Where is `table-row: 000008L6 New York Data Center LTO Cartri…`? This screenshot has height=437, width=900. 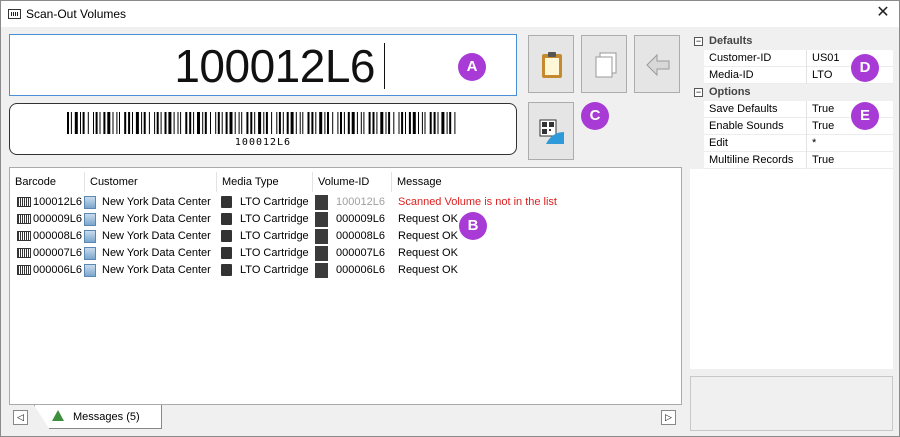
table-row: 000008L6 New York Data Center LTO Cartri… is located at coordinates (345, 236).